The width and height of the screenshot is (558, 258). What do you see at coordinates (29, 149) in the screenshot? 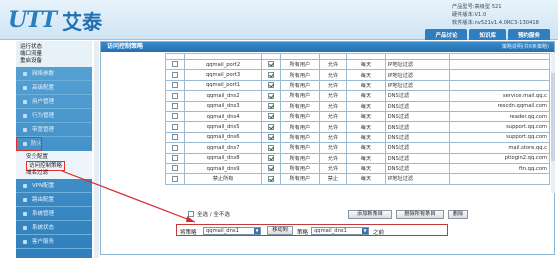
I see `sidebar-group-firewall: 防火墙` at bounding box center [29, 149].